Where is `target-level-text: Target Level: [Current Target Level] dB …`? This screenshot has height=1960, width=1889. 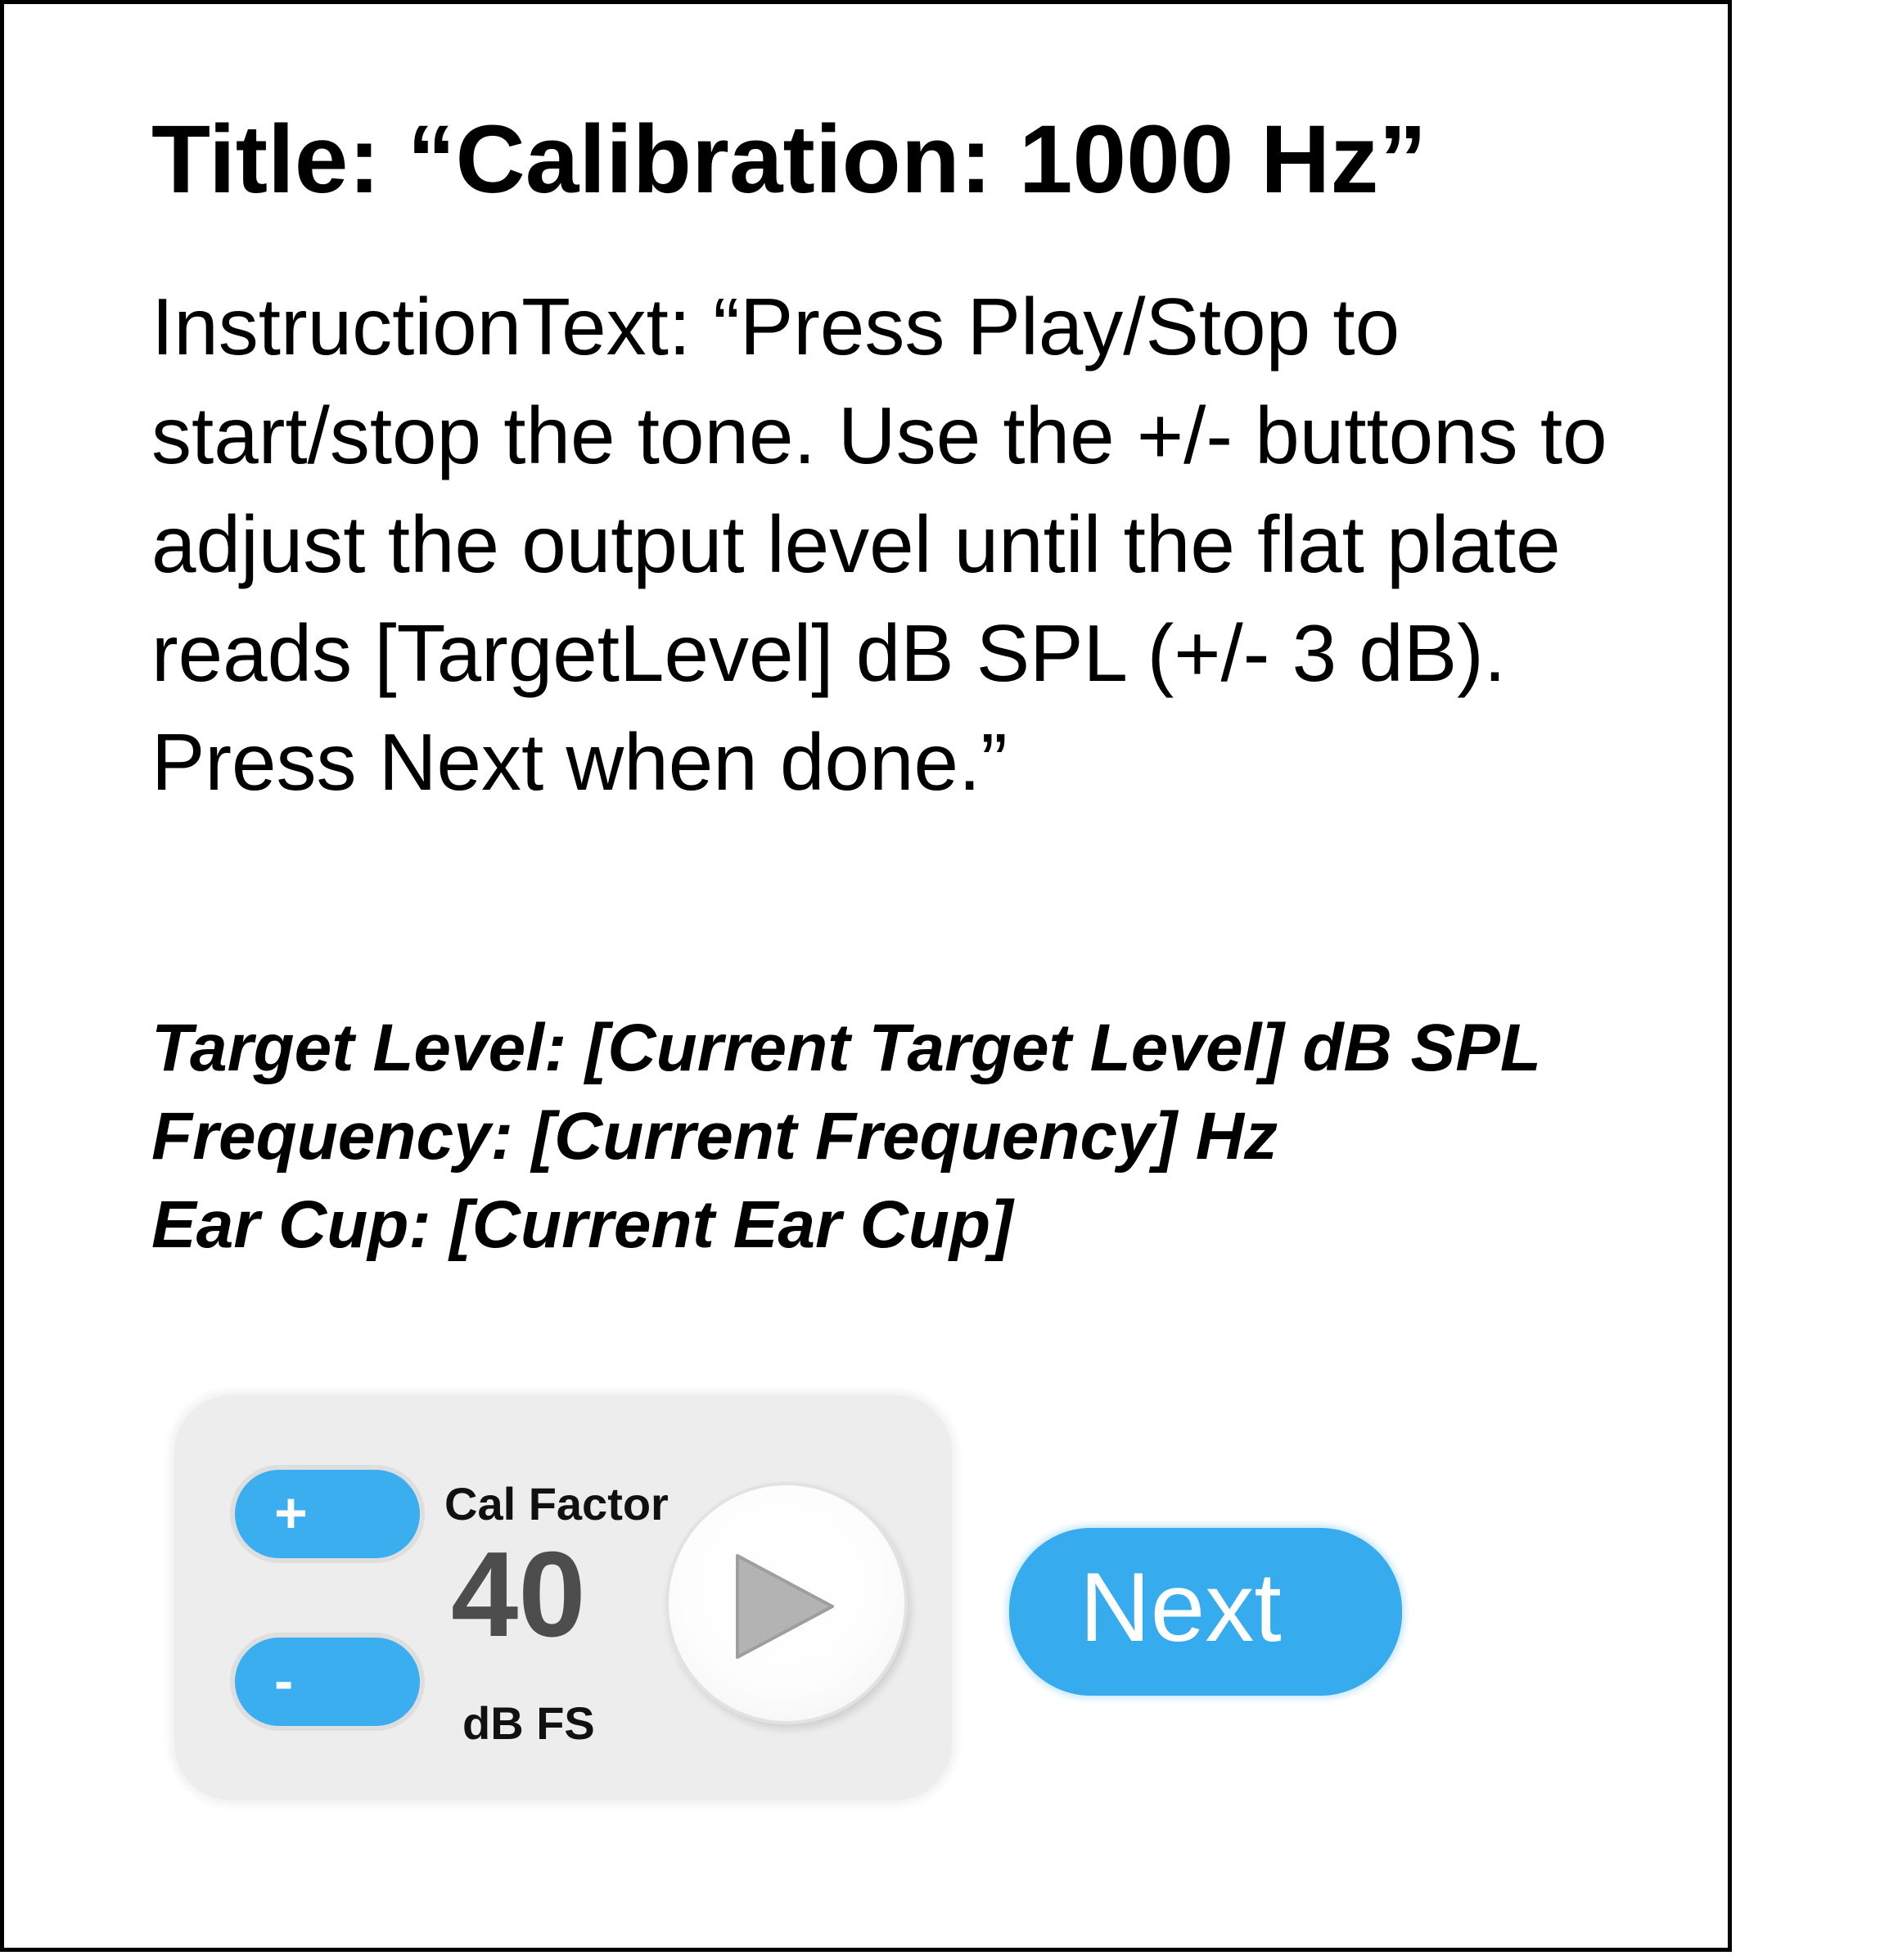 target-level-text: Target Level: [Current Target Level] dB … is located at coordinates (846, 1048).